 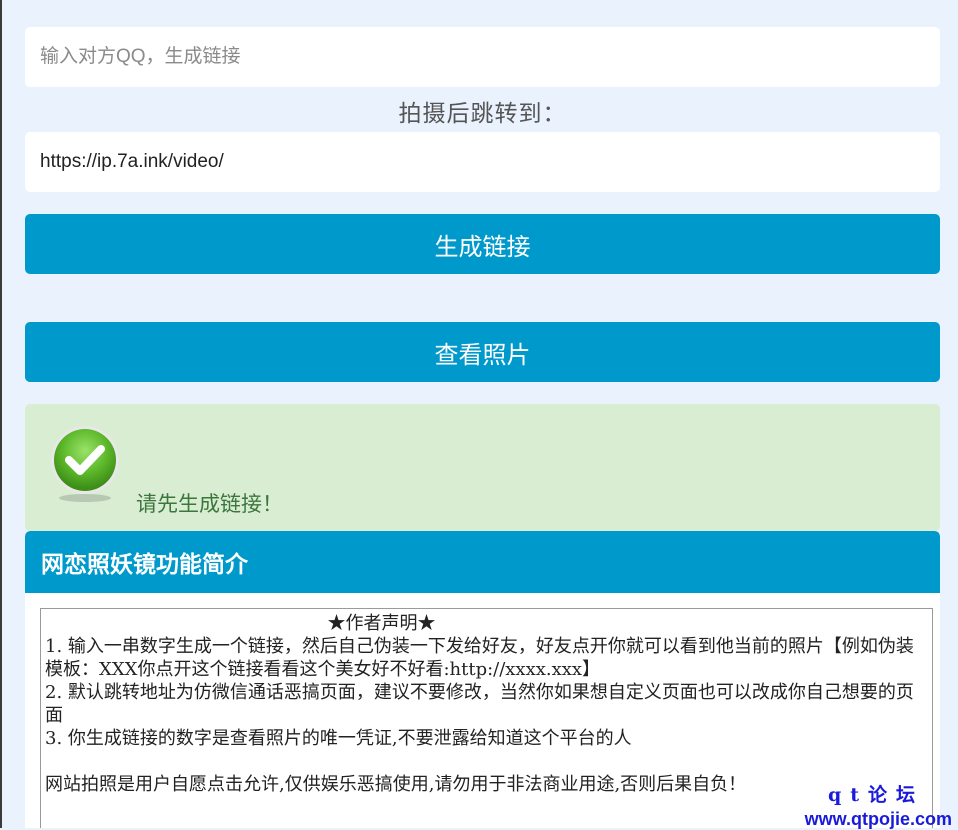 I want to click on left-border, so click(x=1, y=414).